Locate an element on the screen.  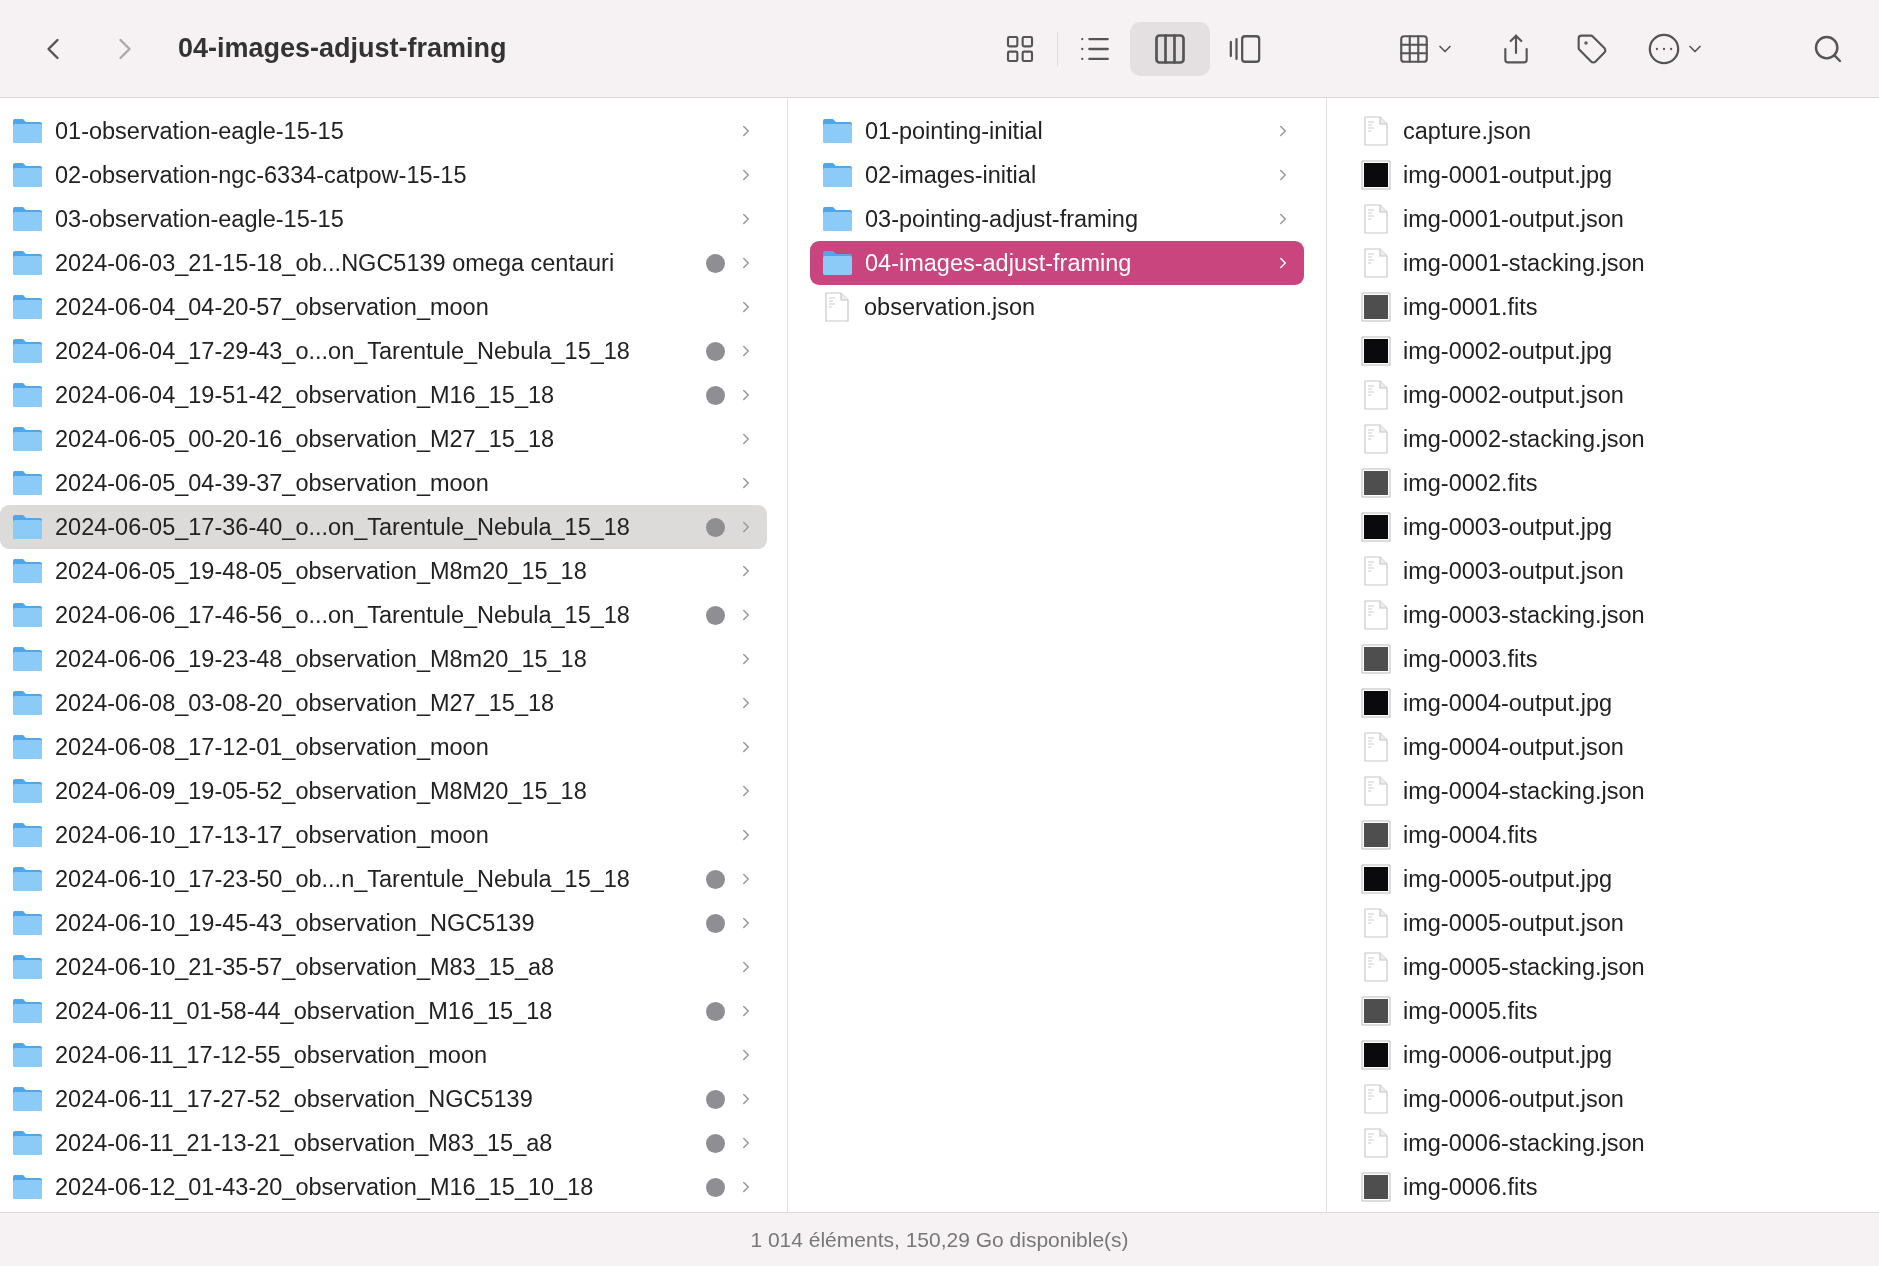
file-row: img-0004-stacking.json is located at coordinates (1620, 791).